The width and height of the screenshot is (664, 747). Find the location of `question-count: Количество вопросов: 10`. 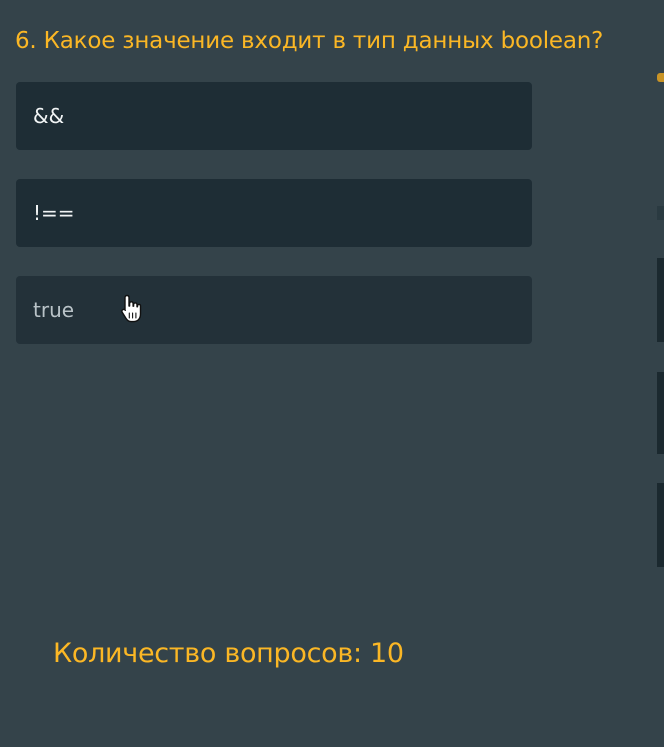

question-count: Количество вопросов: 10 is located at coordinates (228, 653).